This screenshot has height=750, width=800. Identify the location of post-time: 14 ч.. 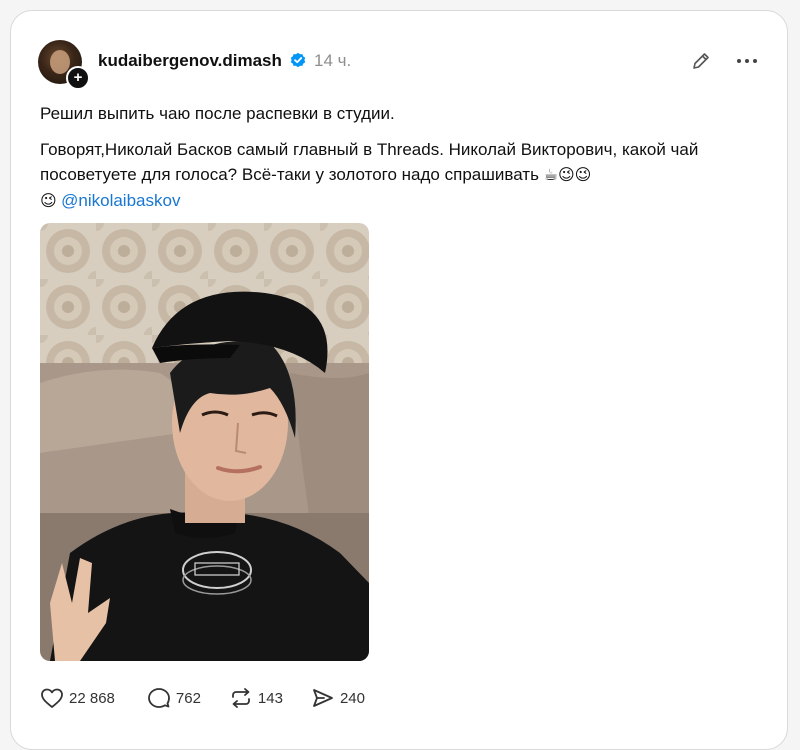
(333, 60).